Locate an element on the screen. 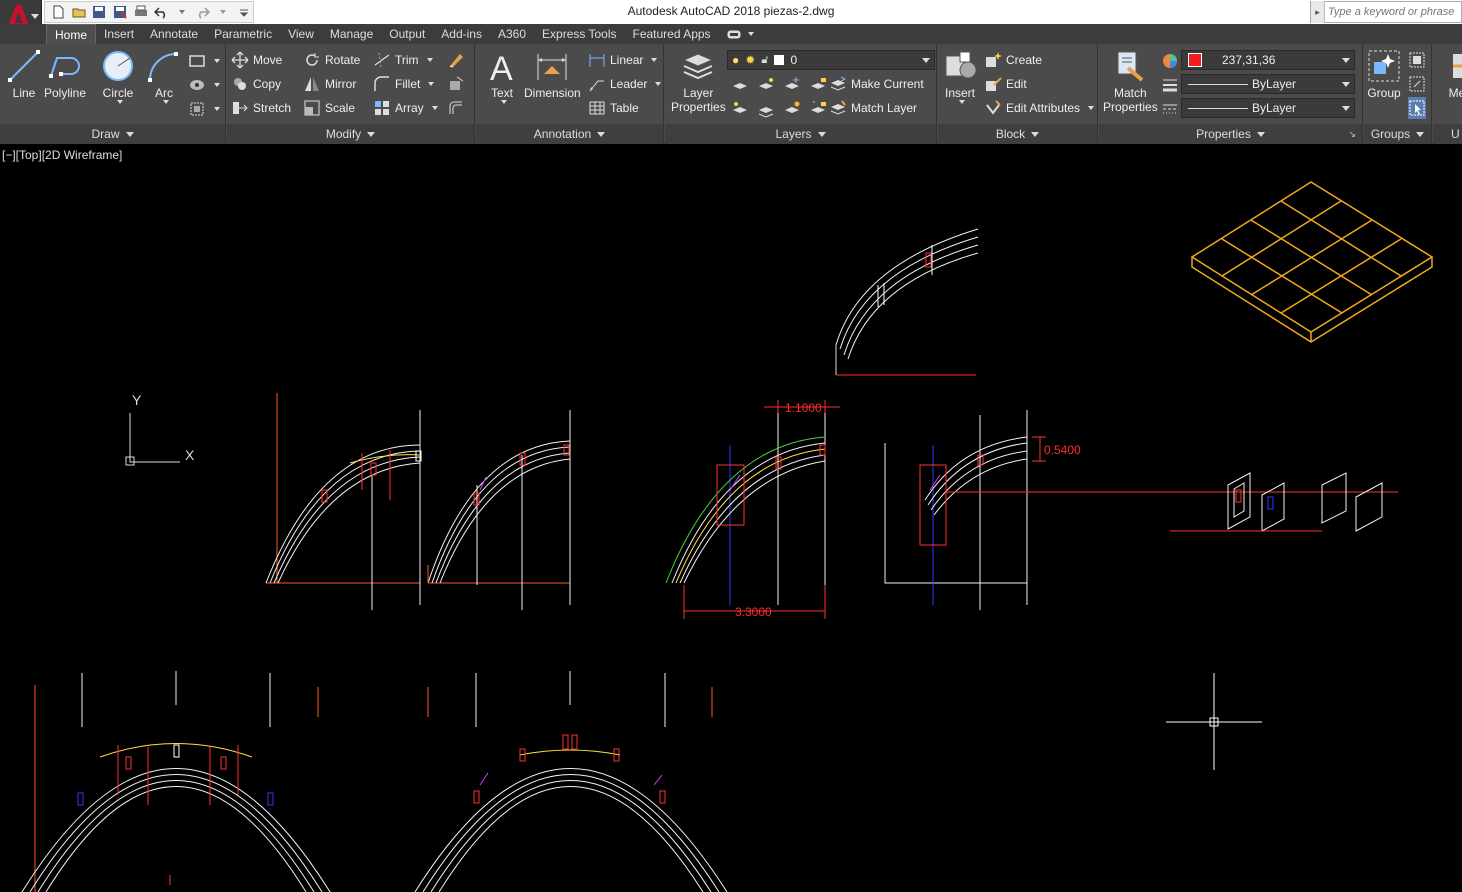 This screenshot has height=892, width=1462. bottom-reference-lines is located at coordinates (373, 781).